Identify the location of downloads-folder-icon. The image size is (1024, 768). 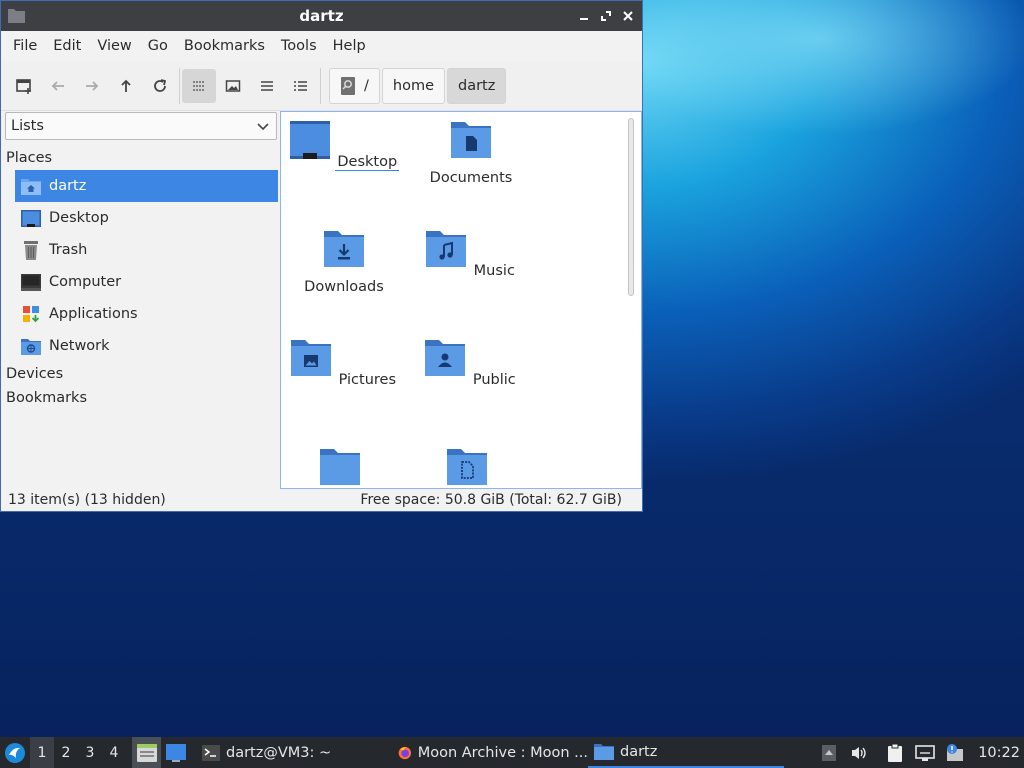
(344, 249).